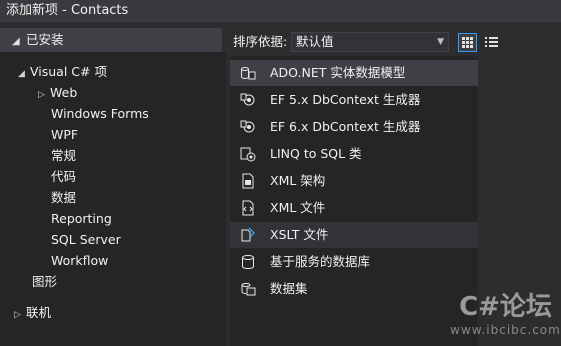 The height and width of the screenshot is (346, 561). Describe the element at coordinates (289, 288) in the screenshot. I see `list-item-label: 数据集` at that location.